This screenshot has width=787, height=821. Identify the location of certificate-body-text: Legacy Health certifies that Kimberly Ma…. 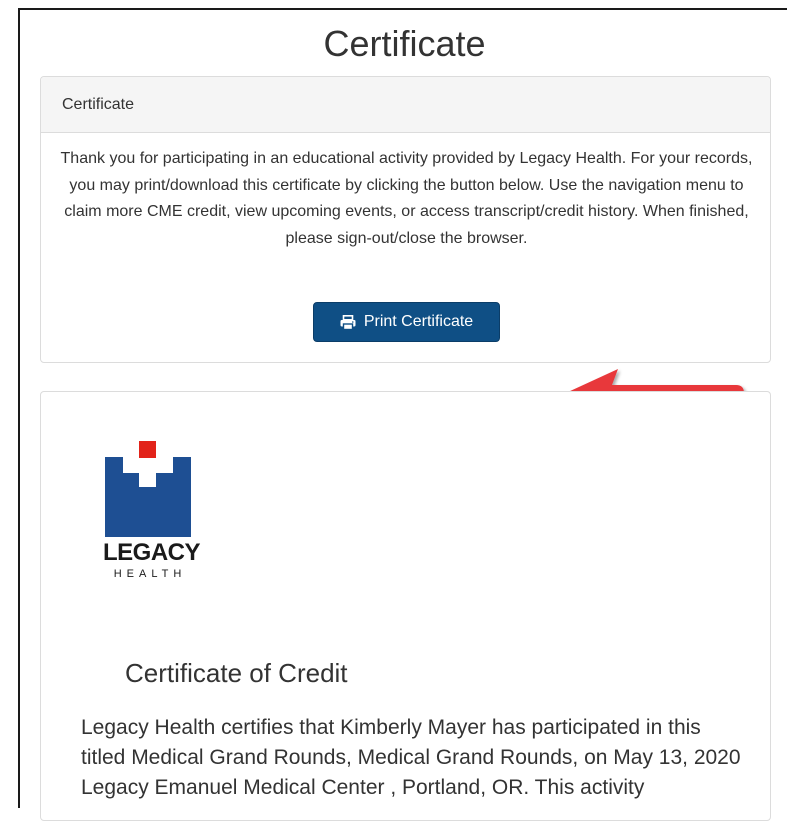
(411, 757).